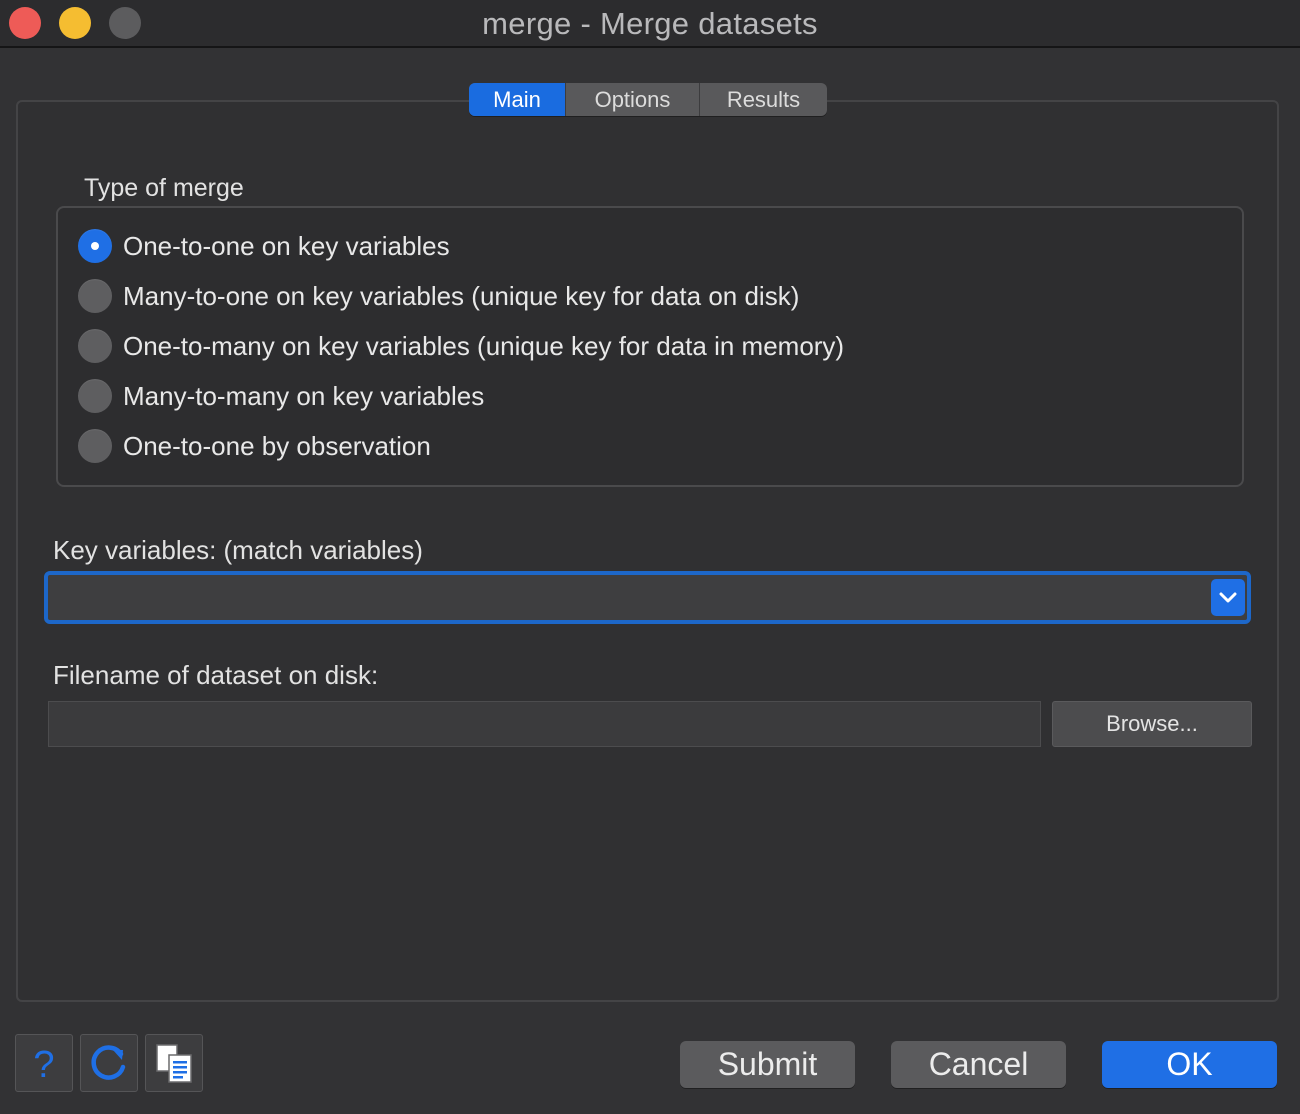  I want to click on reset-button, so click(109, 1063).